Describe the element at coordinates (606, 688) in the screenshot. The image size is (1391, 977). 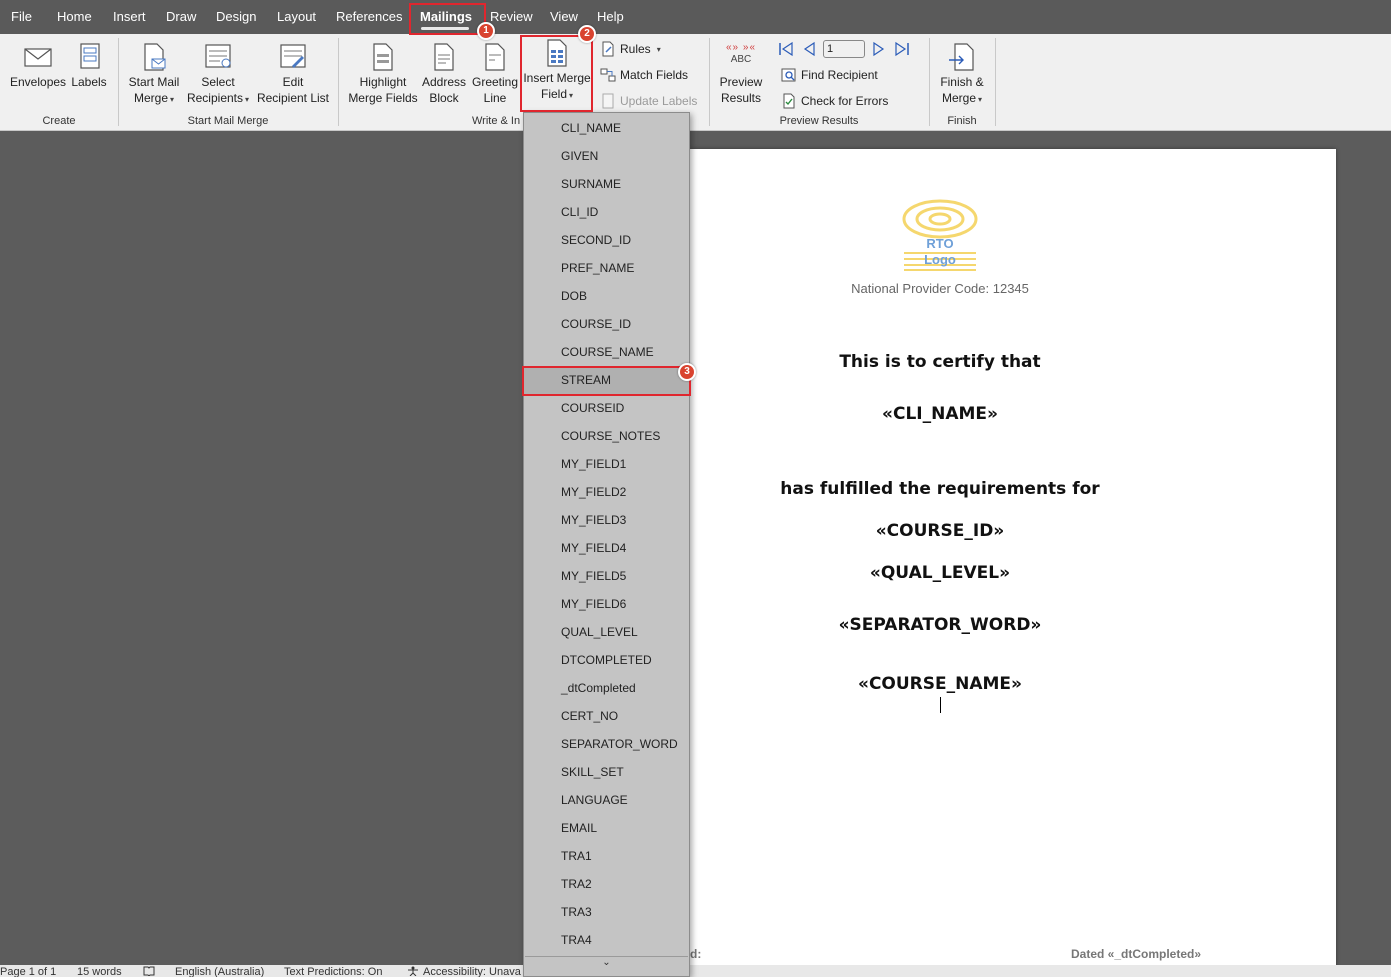
I see `merge-field-option-dtcompleted: _dtCompleted` at that location.